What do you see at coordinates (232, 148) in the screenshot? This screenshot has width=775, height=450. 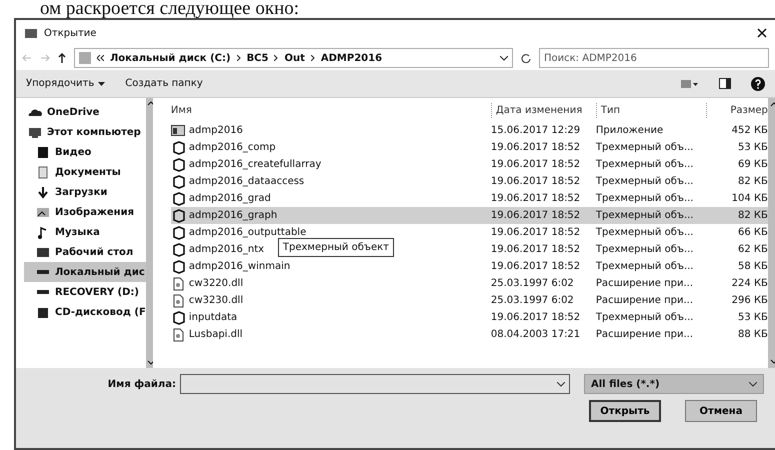 I see `file-name: admp2016_comp` at bounding box center [232, 148].